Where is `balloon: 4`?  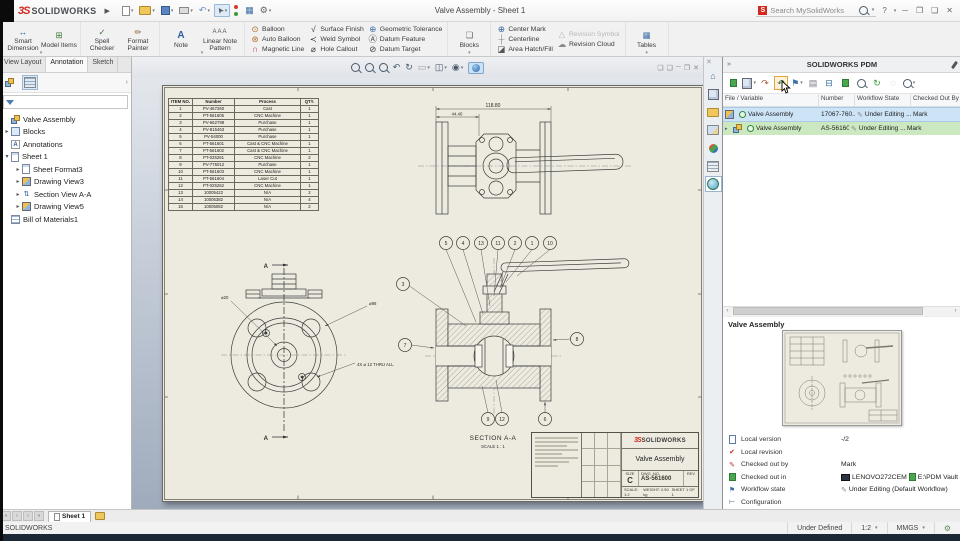 balloon: 4 is located at coordinates (463, 244).